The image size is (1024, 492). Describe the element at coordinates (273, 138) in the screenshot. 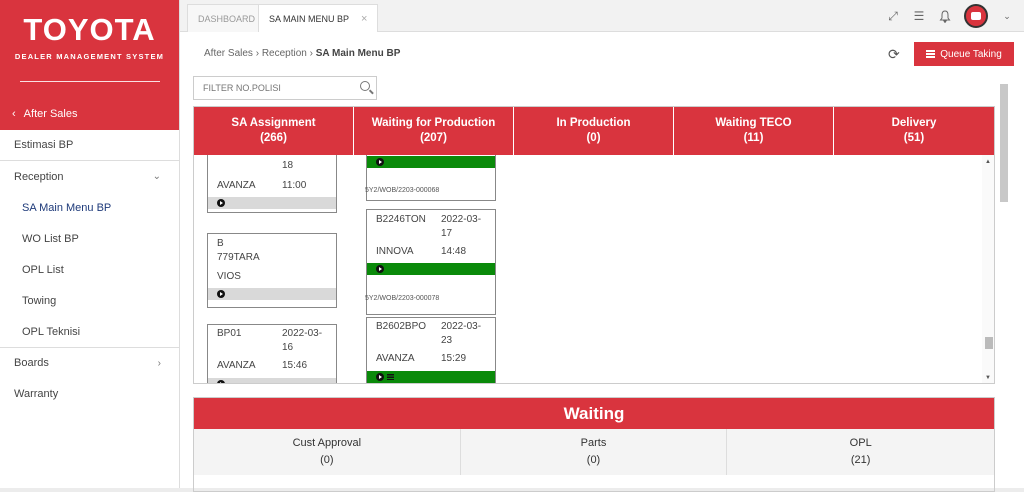

I see `column-count: (266)` at that location.